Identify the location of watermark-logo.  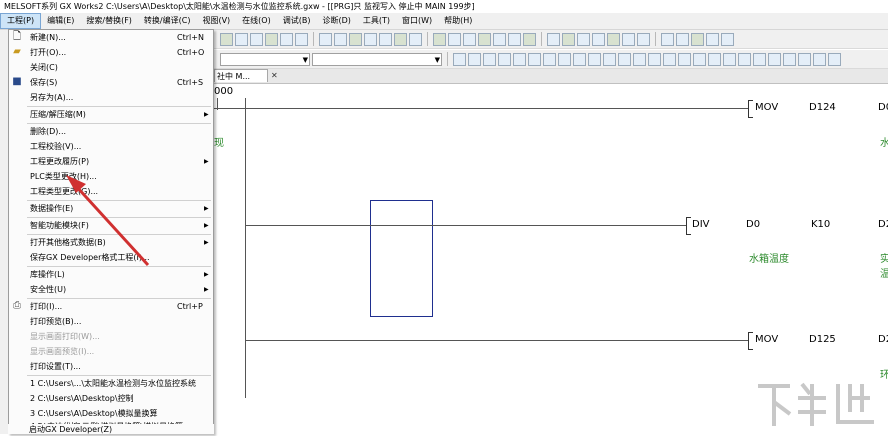
(815, 404).